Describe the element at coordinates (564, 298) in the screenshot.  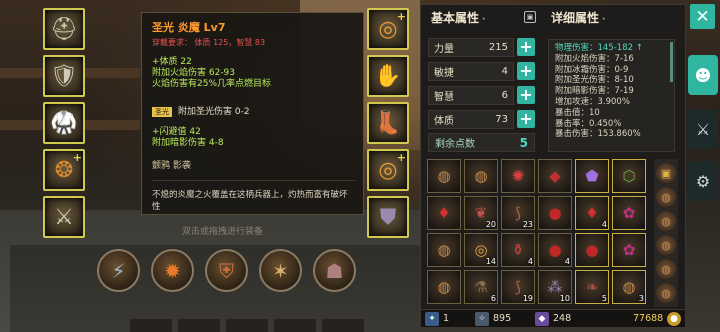
I see `item-count: 10` at that location.